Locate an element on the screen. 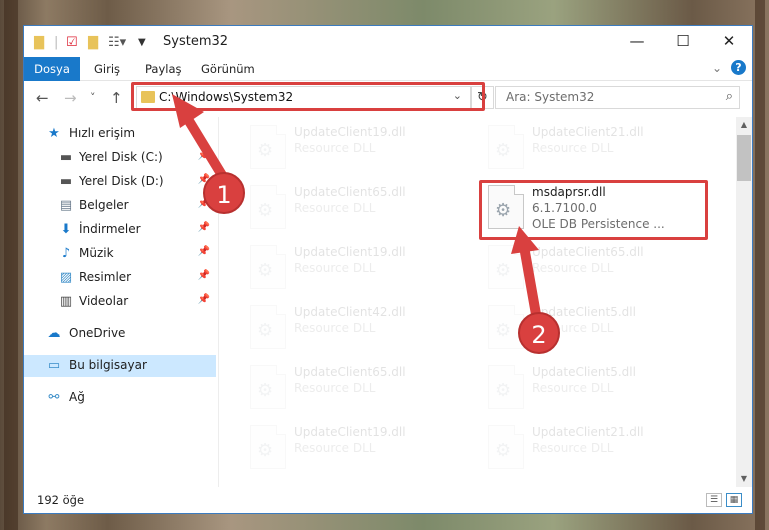 The width and height of the screenshot is (769, 530). list-item: ⚙ UpdateClient42.dll Resource DLL is located at coordinates (354, 329).